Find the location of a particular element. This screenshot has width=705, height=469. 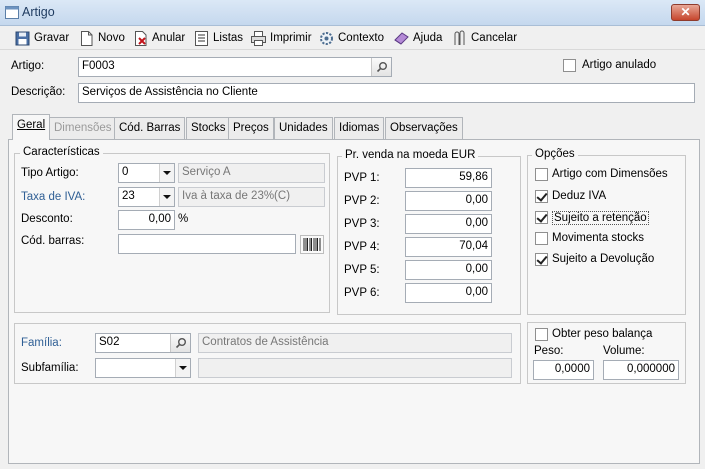

new-document-icon is located at coordinates (87, 38).